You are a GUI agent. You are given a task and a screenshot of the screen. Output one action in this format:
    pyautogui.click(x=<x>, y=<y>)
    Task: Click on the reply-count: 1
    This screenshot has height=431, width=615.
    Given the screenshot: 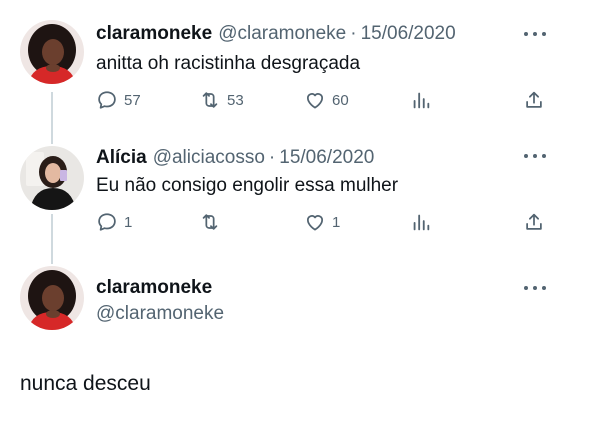 What is the action you would take?
    pyautogui.click(x=128, y=222)
    